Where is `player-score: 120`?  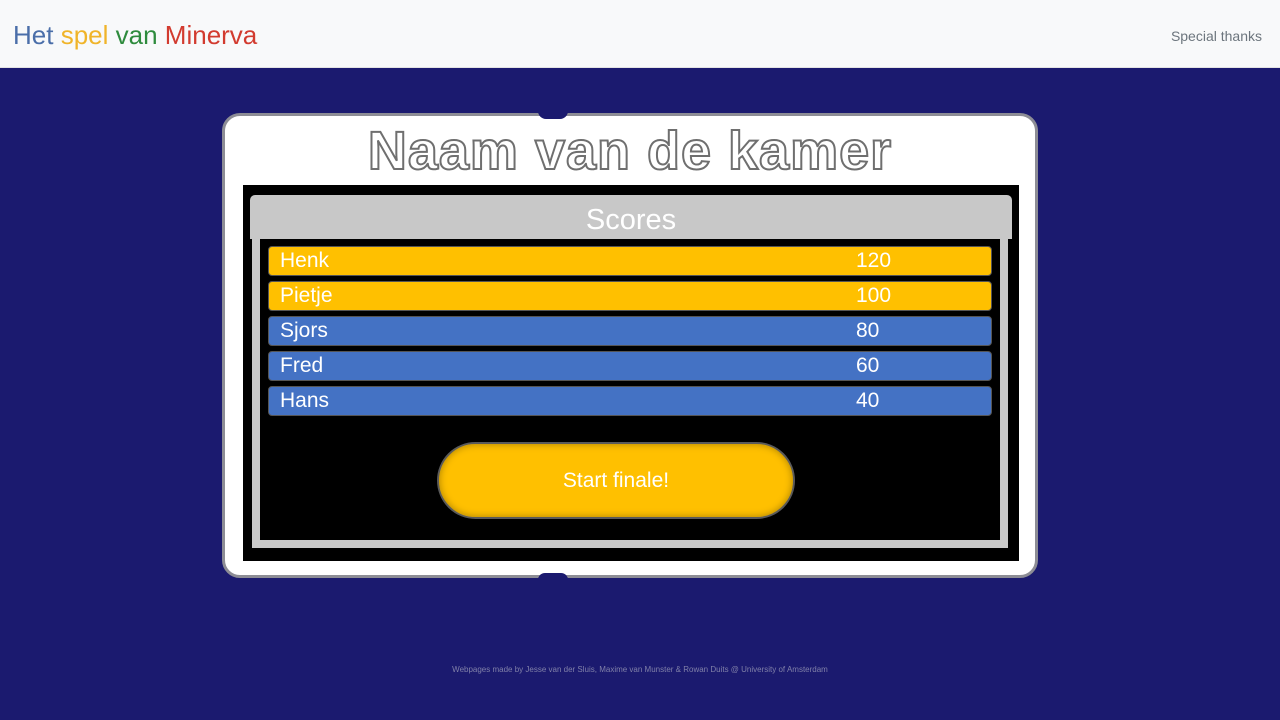
player-score: 120 is located at coordinates (874, 260).